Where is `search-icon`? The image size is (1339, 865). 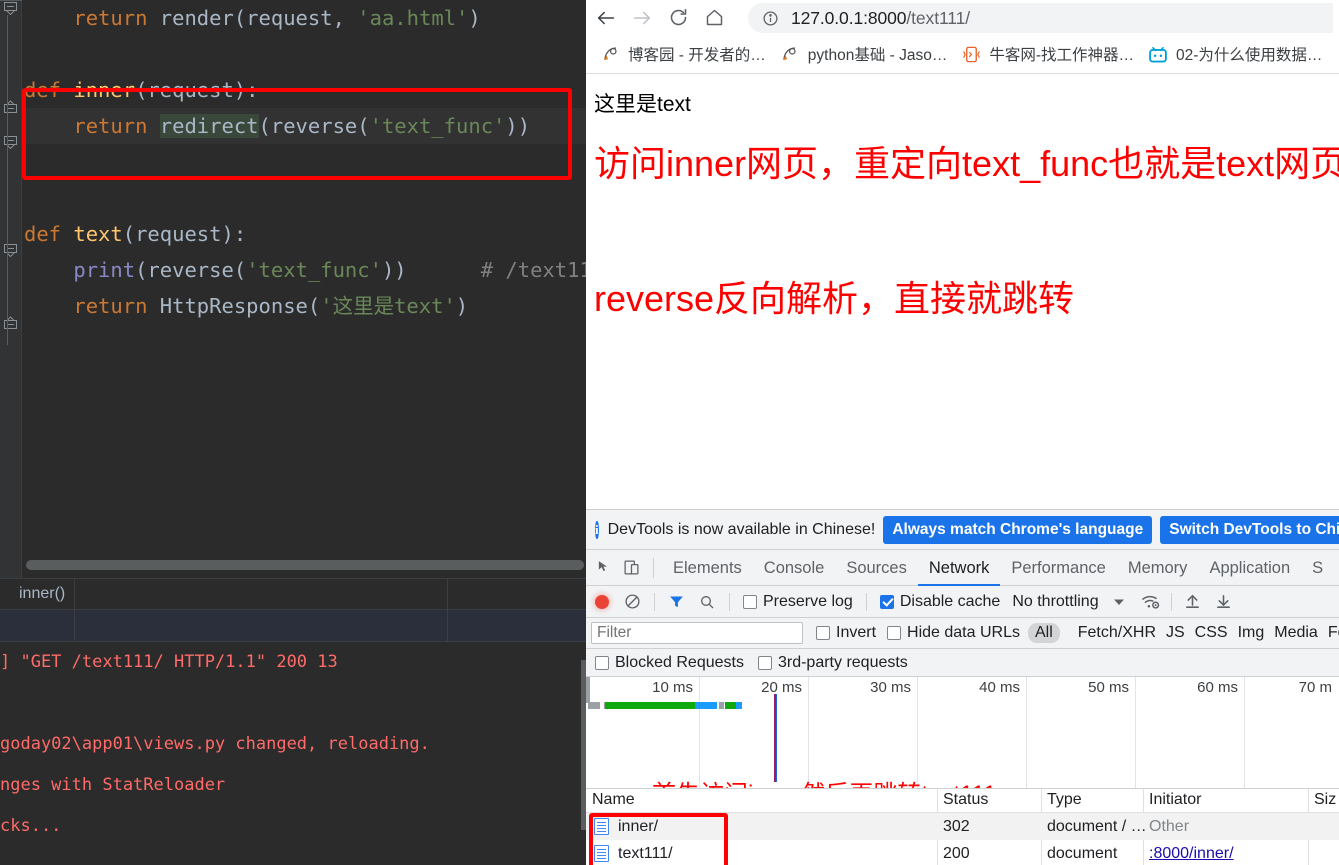 search-icon is located at coordinates (707, 602).